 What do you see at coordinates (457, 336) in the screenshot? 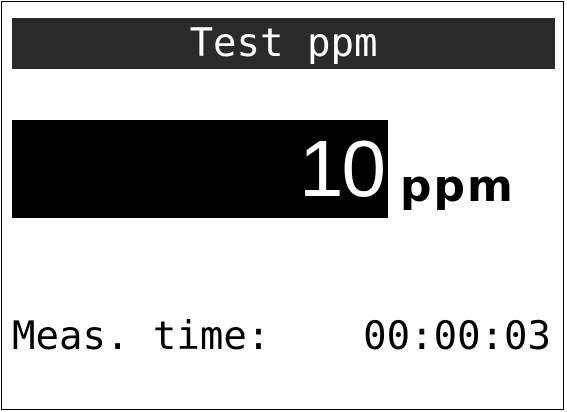
I see `measurement-time-value: 00:00:03` at bounding box center [457, 336].